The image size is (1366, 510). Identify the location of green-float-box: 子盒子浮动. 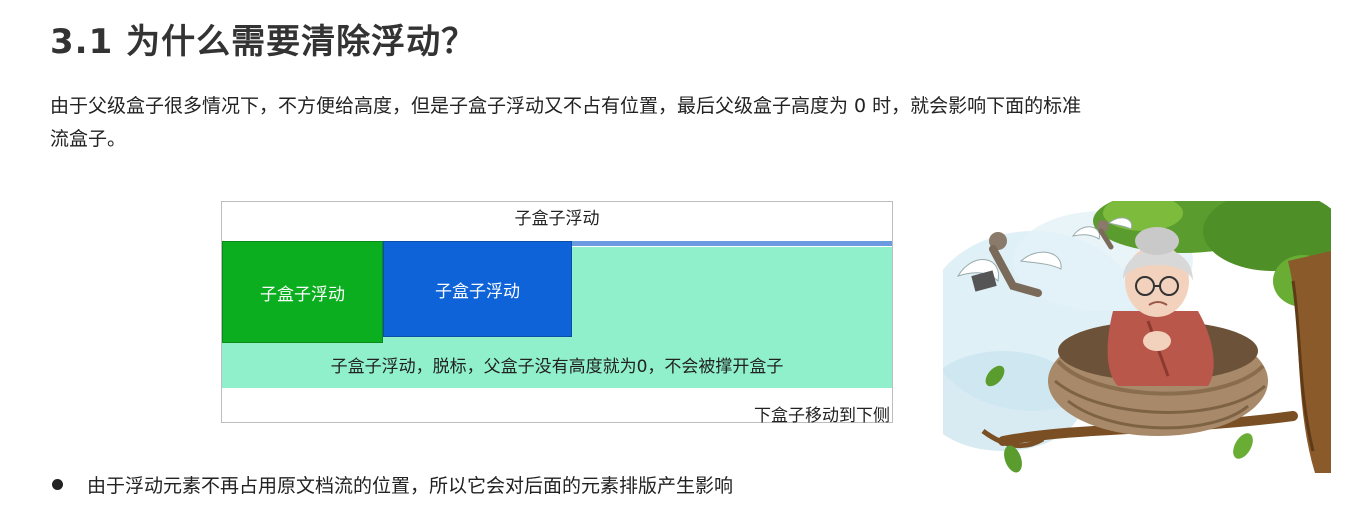
(302, 292).